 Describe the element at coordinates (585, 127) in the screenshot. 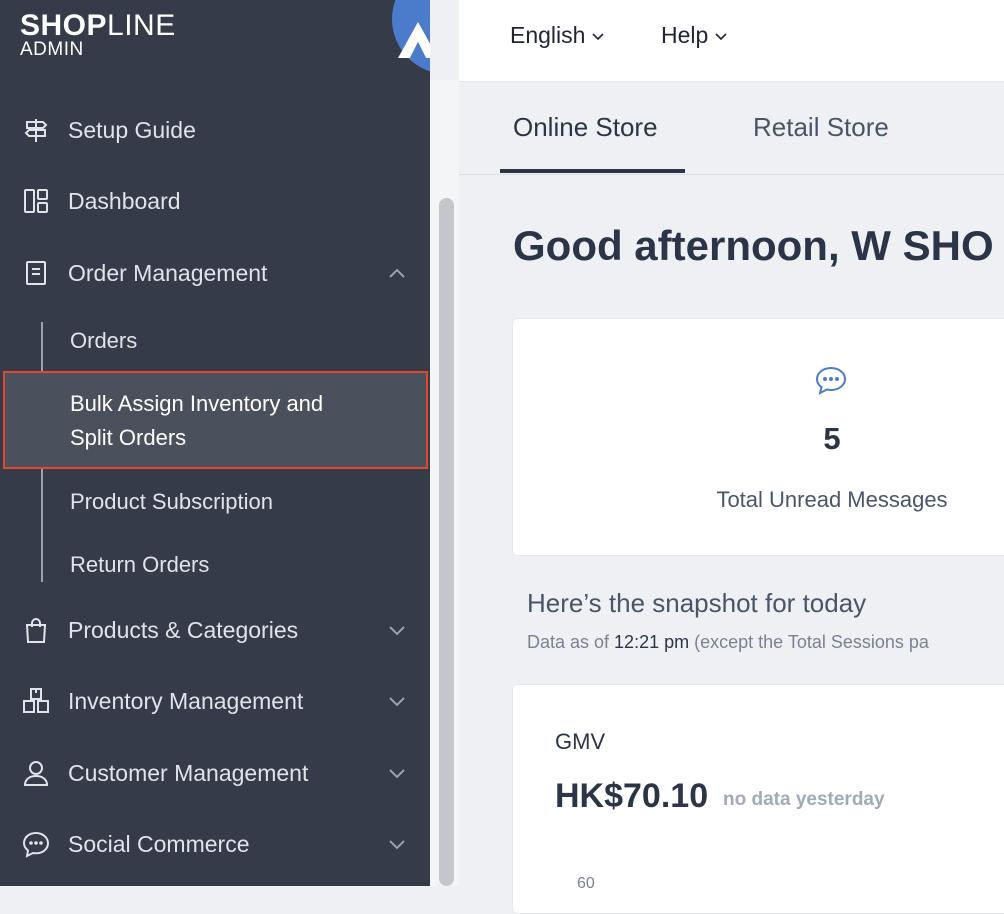

I see `tab-online-store: Online Store` at that location.